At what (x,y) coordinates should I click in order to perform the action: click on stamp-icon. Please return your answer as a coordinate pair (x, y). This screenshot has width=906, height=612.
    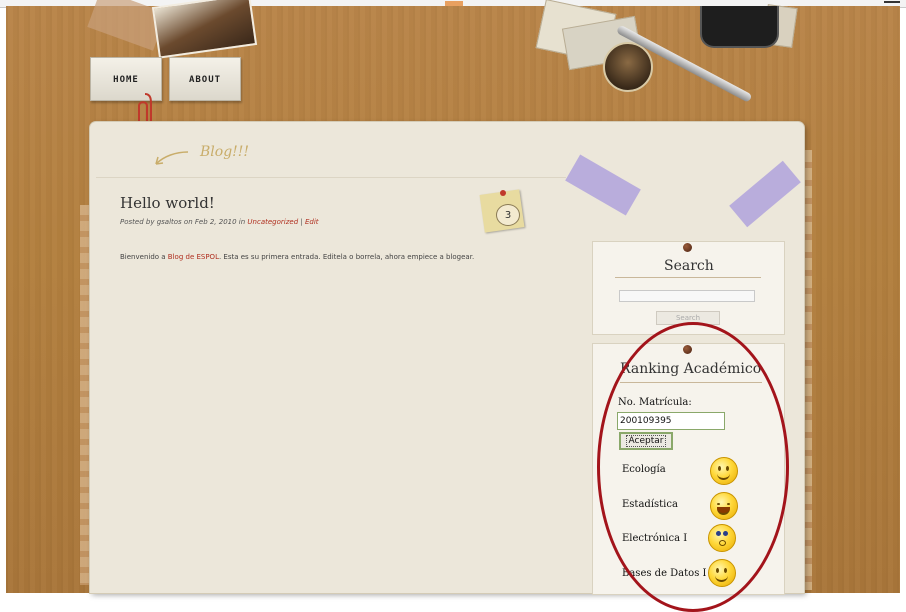
    Looking at the image, I should click on (628, 67).